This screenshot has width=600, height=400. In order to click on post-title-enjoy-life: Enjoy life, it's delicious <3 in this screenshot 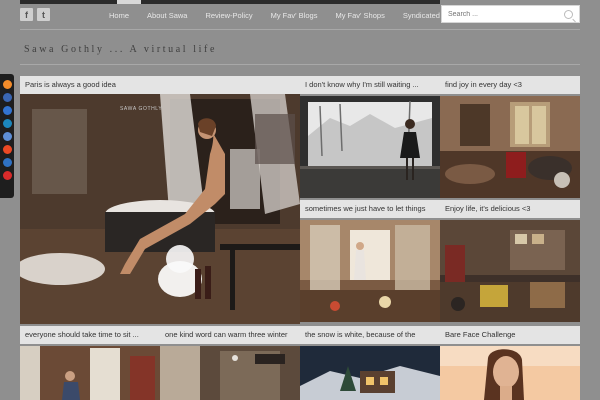, I will do `click(510, 209)`.